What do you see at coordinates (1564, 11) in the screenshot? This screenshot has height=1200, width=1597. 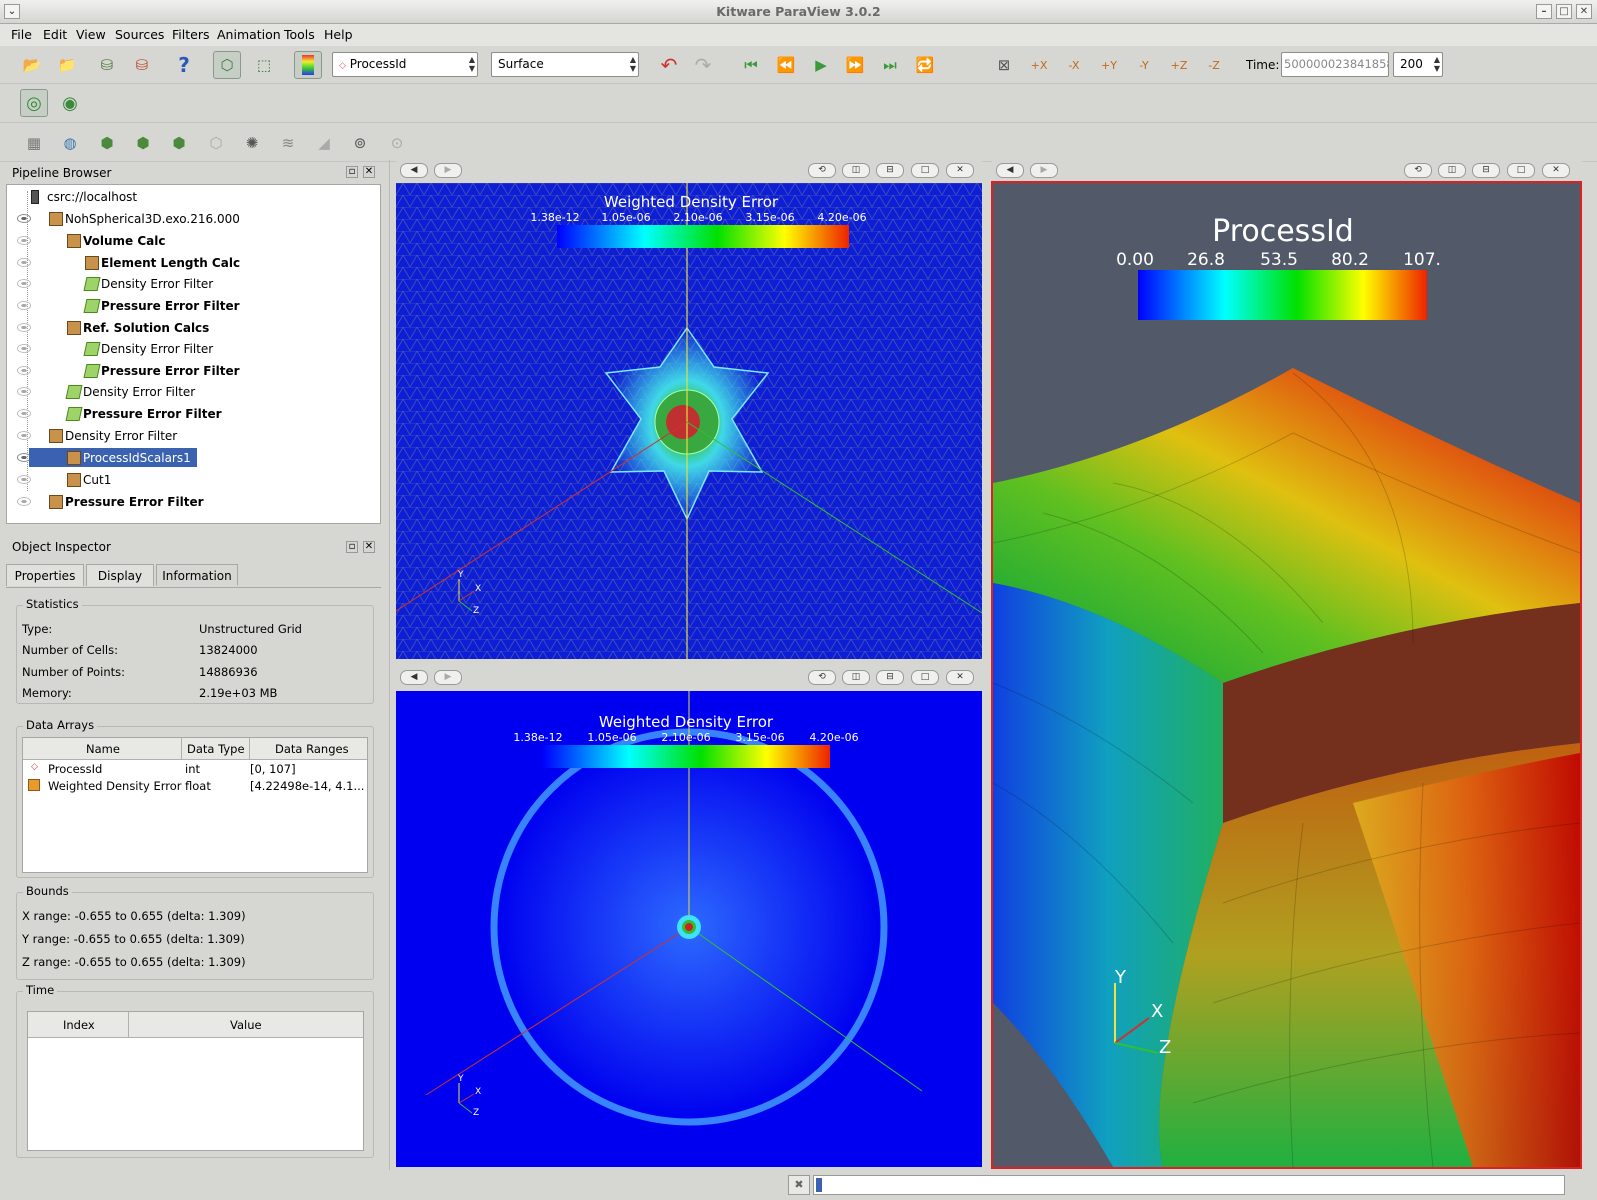 I see `maximize-icon: □` at bounding box center [1564, 11].